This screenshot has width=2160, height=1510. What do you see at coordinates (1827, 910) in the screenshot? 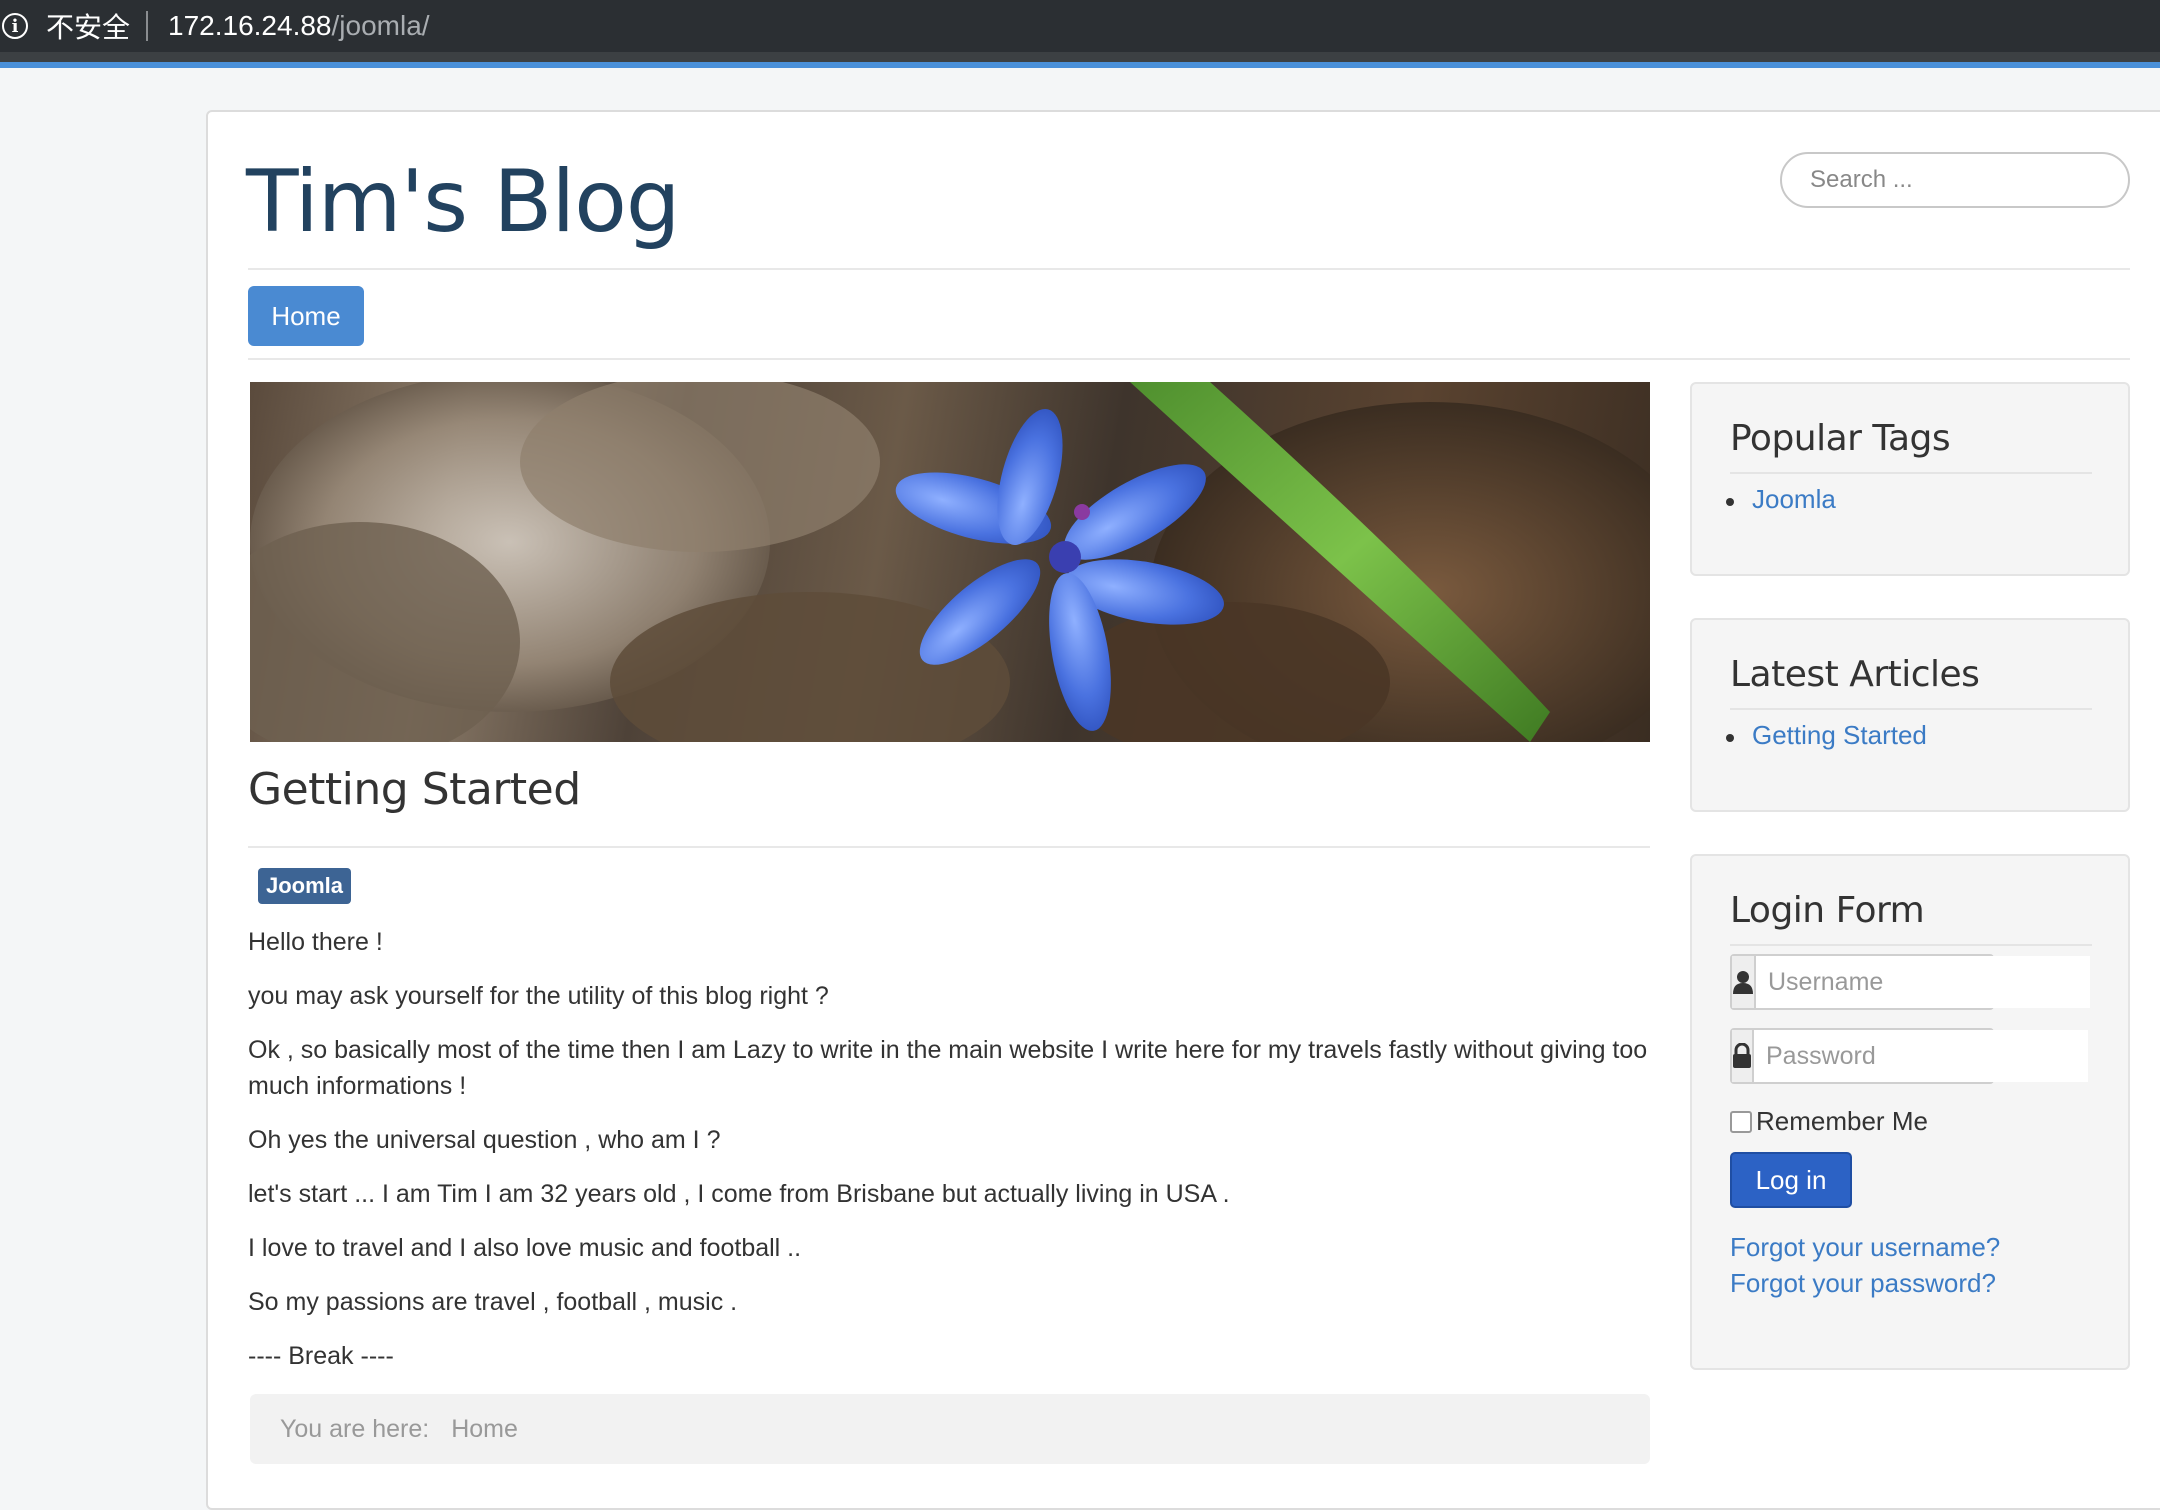
I see `login-form-title: Login Form` at bounding box center [1827, 910].